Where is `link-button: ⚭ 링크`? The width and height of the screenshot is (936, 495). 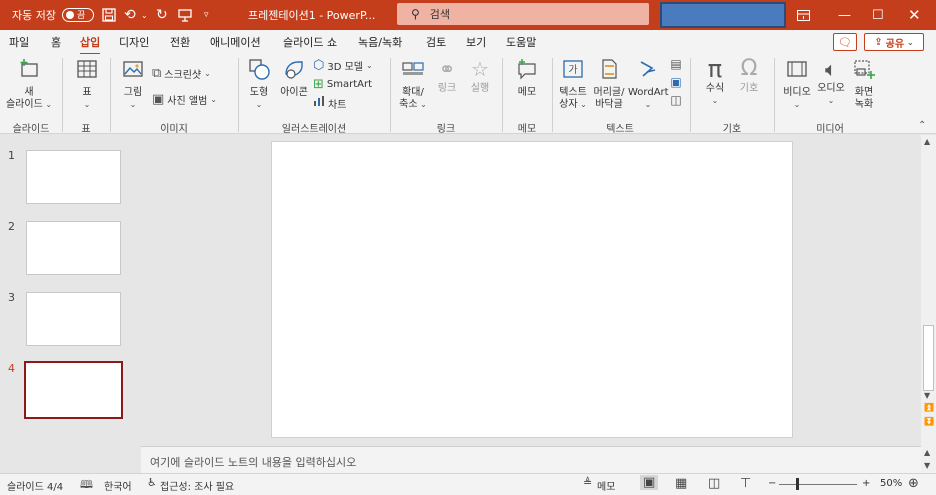 link-button: ⚭ 링크 is located at coordinates (447, 76).